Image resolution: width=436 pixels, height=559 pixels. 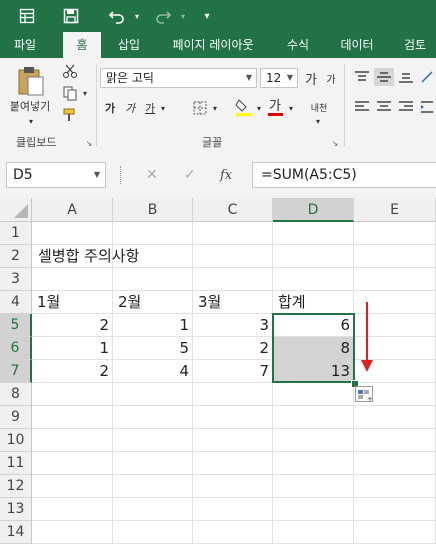 What do you see at coordinates (384, 107) in the screenshot?
I see `align-center-icon` at bounding box center [384, 107].